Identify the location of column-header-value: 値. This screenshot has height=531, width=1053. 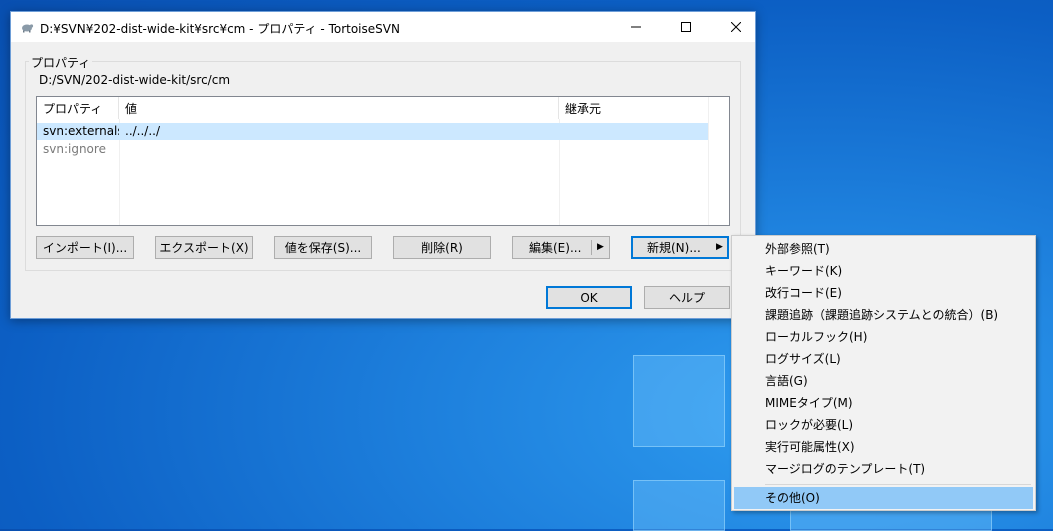
(339, 108).